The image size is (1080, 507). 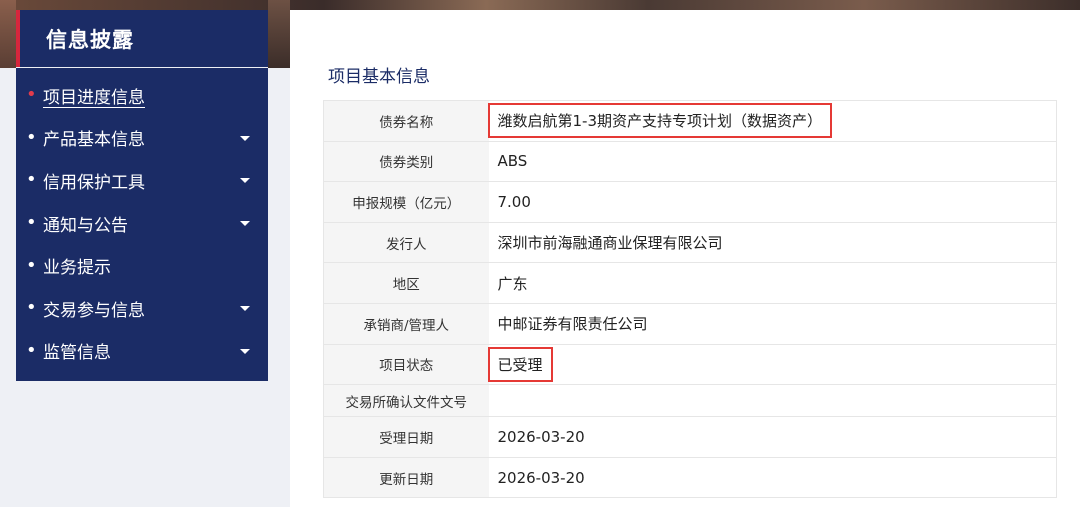 I want to click on table-row: 项目状态 已受理, so click(x=690, y=365).